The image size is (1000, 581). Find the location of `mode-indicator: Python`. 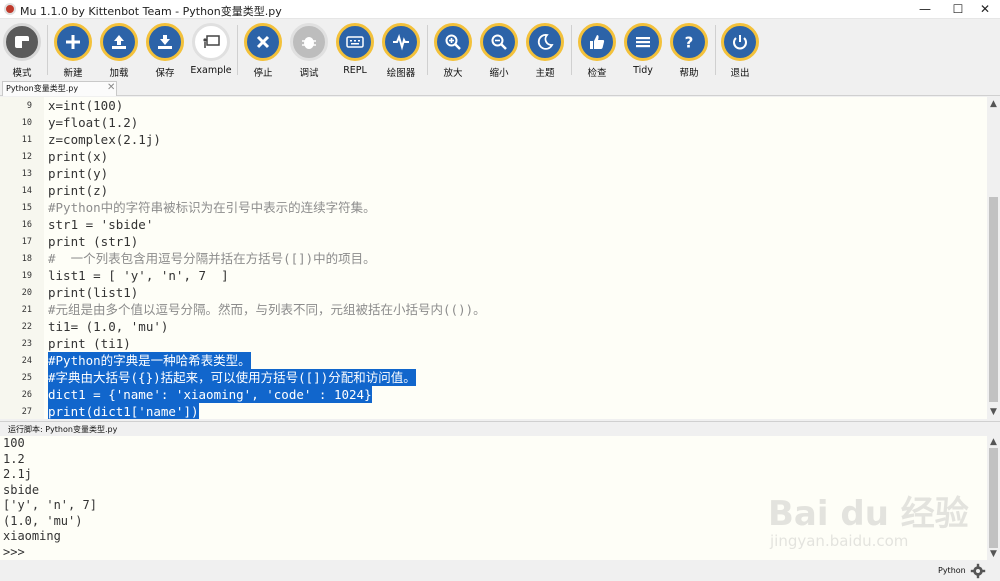

mode-indicator: Python is located at coordinates (952, 570).